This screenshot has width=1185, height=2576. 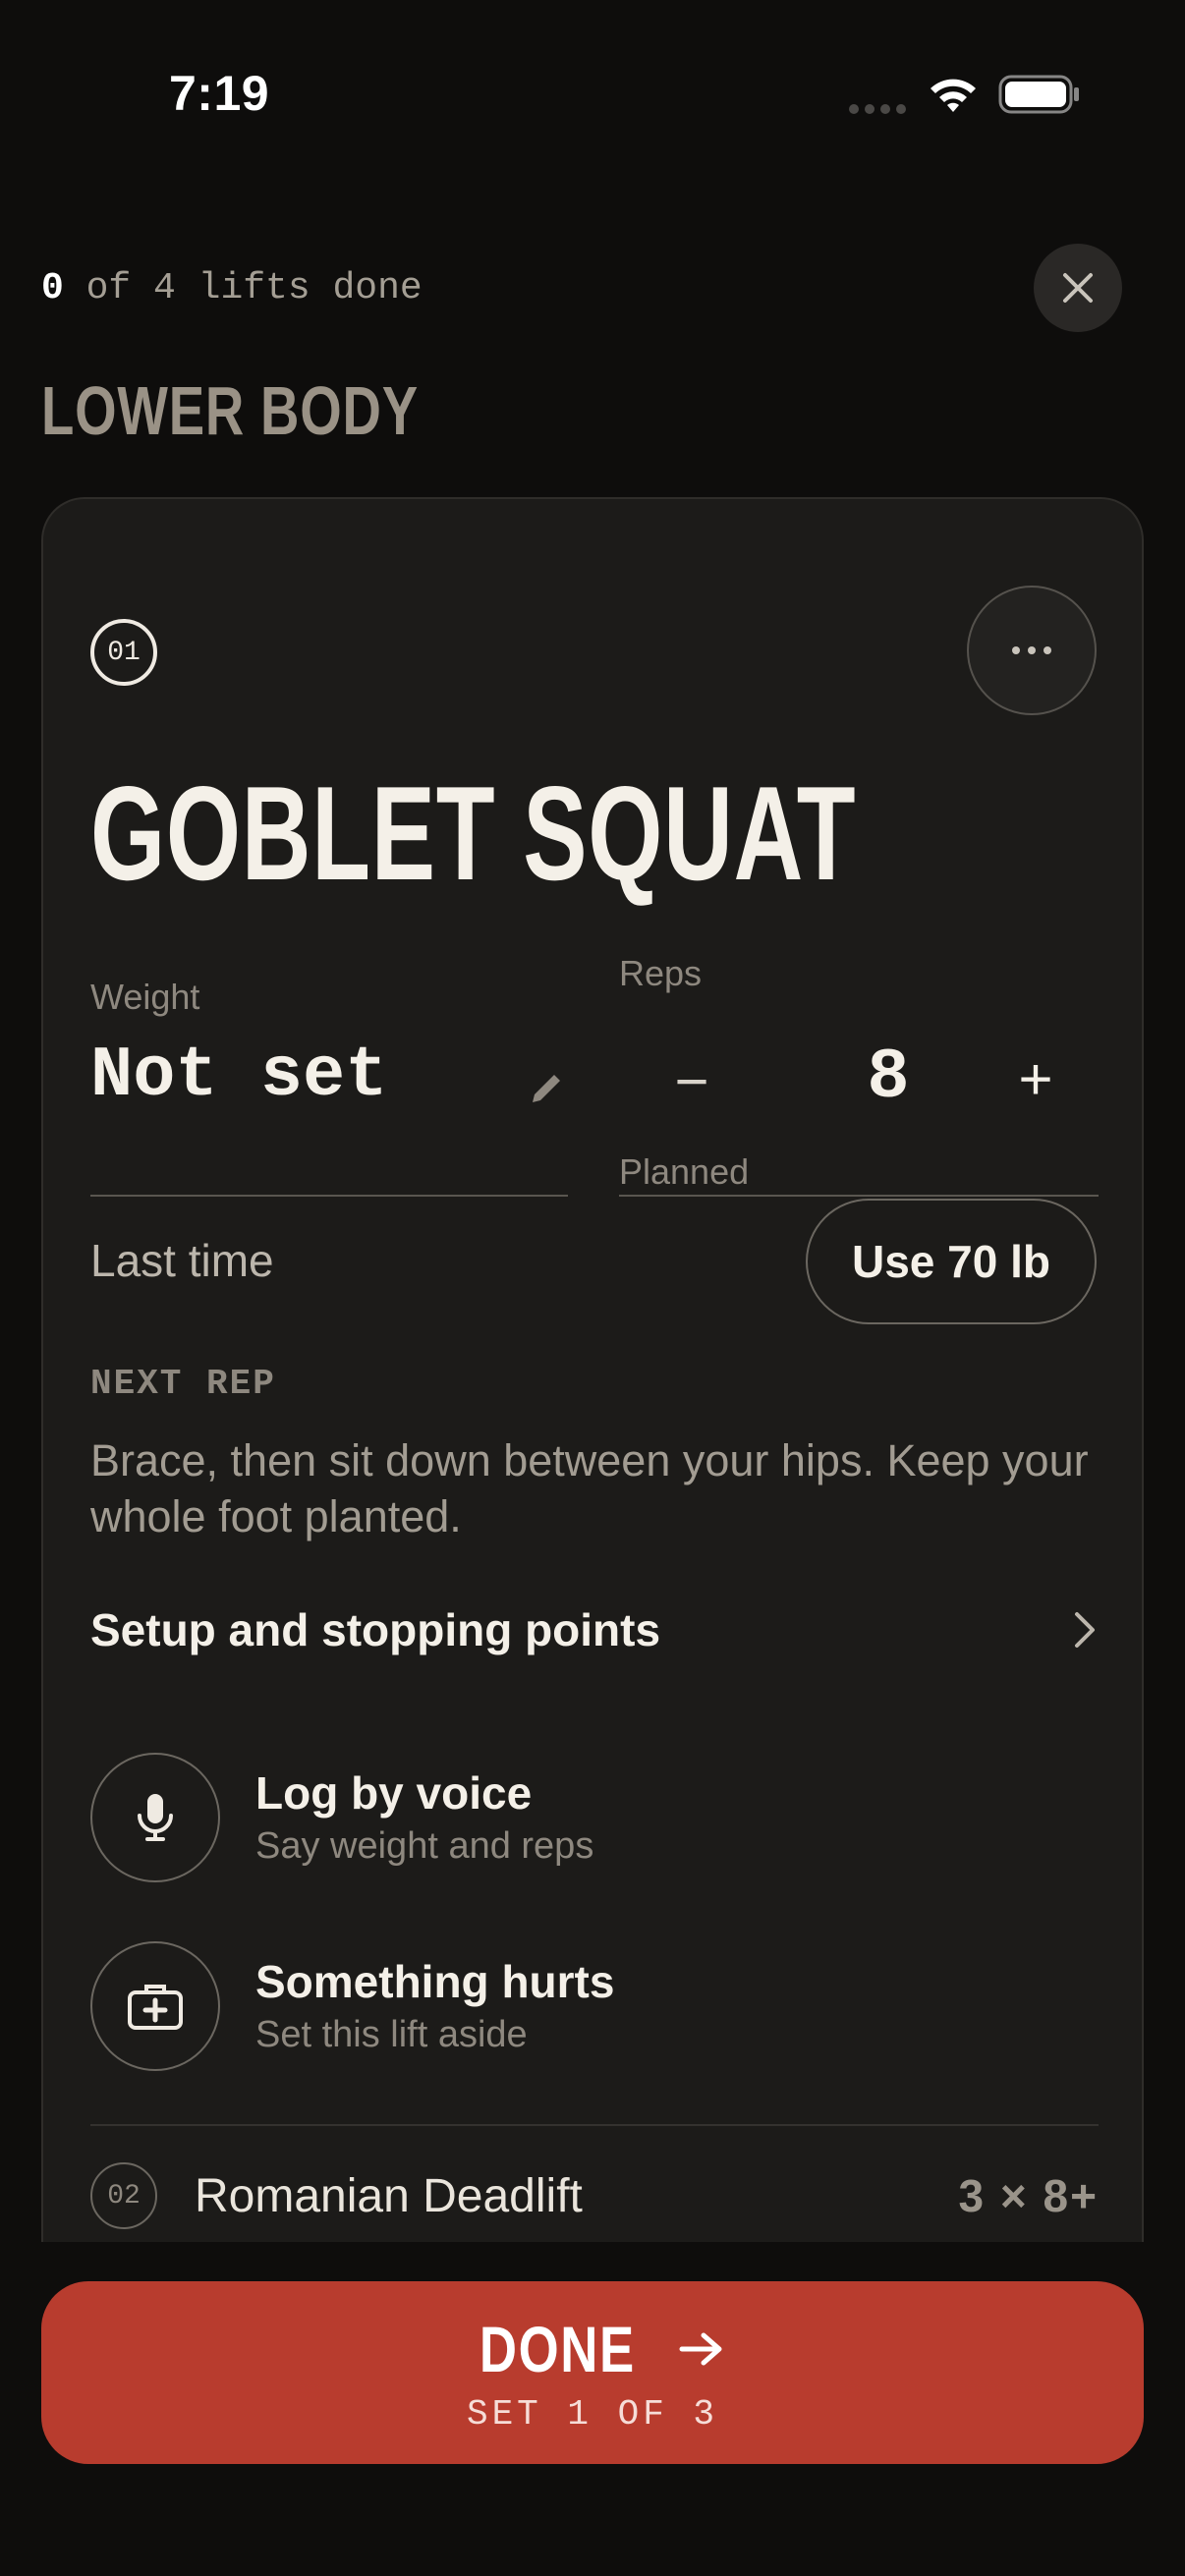 I want to click on weight-underline, so click(x=329, y=1196).